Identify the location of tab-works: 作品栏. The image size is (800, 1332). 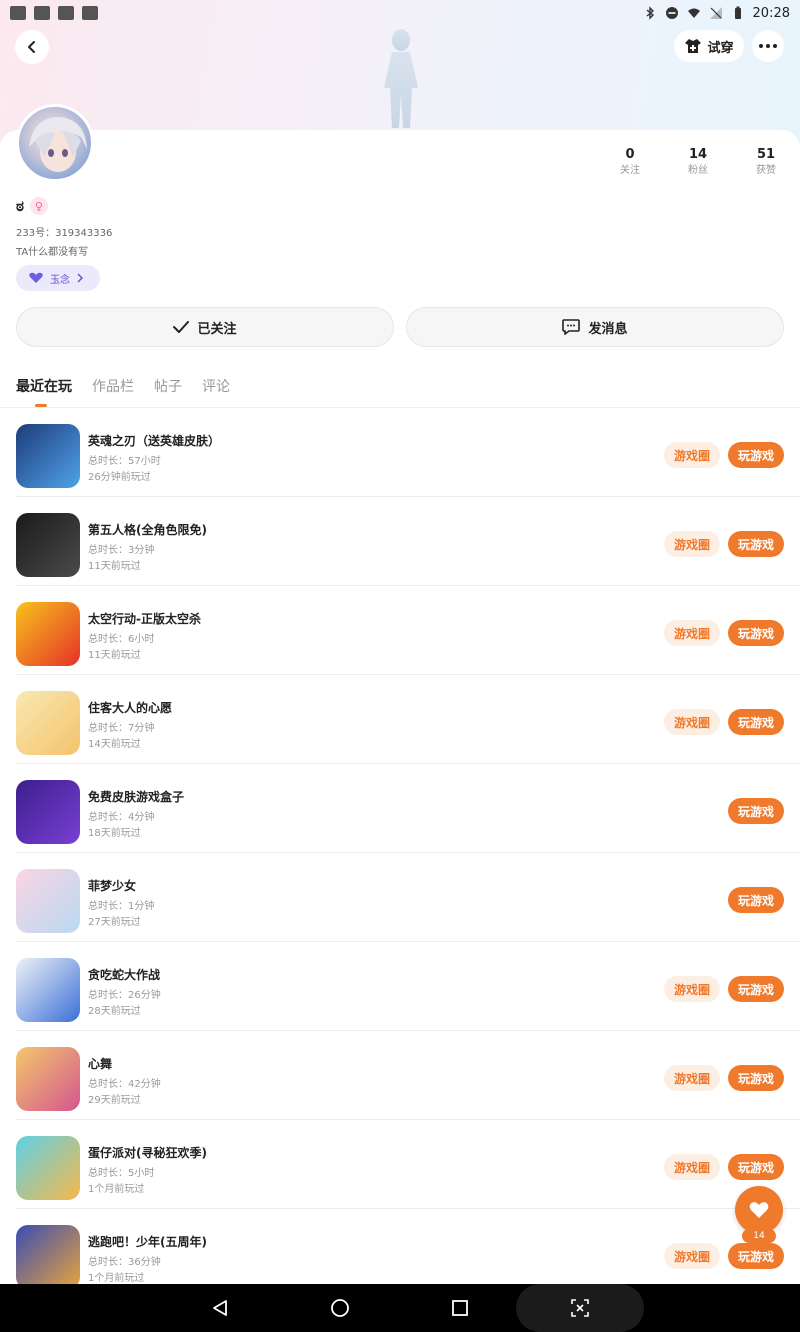
(113, 386).